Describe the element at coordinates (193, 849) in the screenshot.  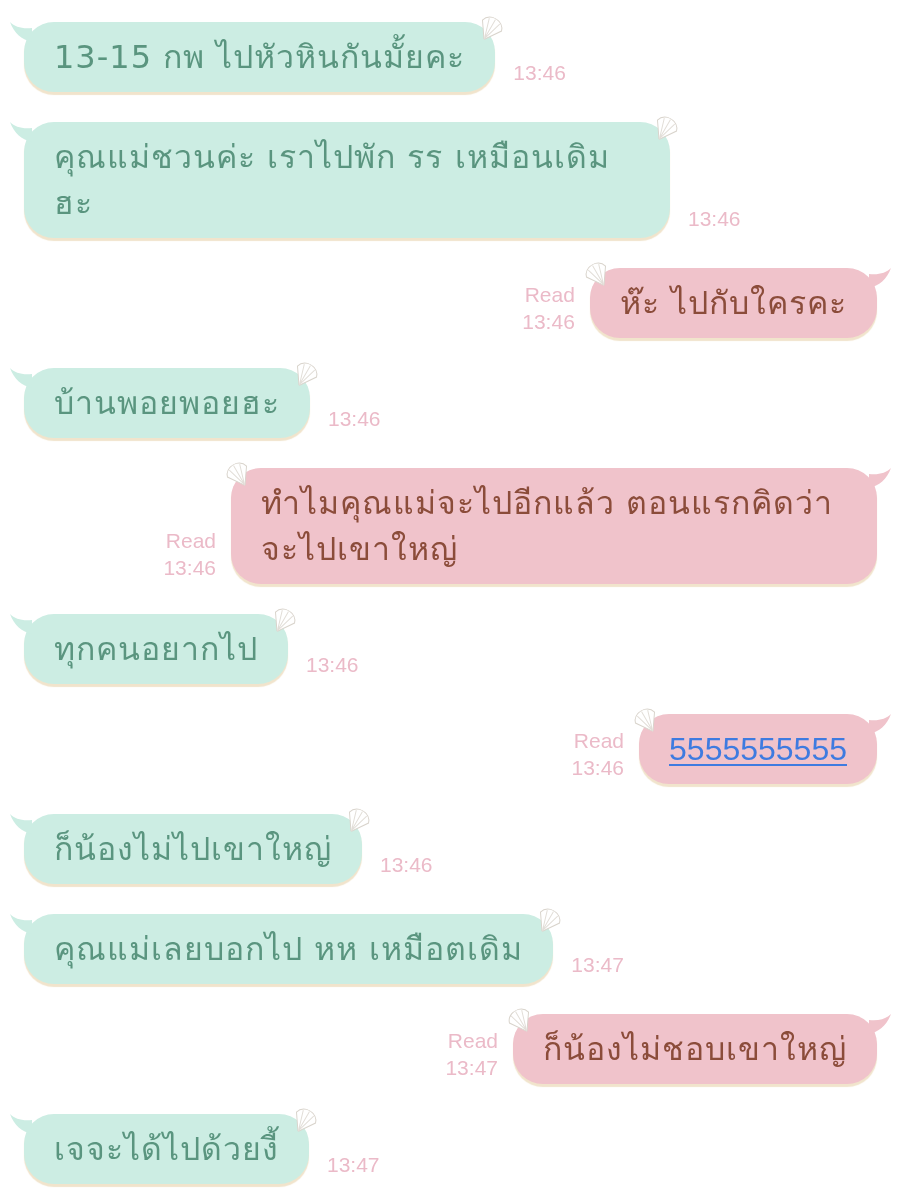
I see `message-text: ก็น้องไม่ไปเขาใหญ่` at that location.